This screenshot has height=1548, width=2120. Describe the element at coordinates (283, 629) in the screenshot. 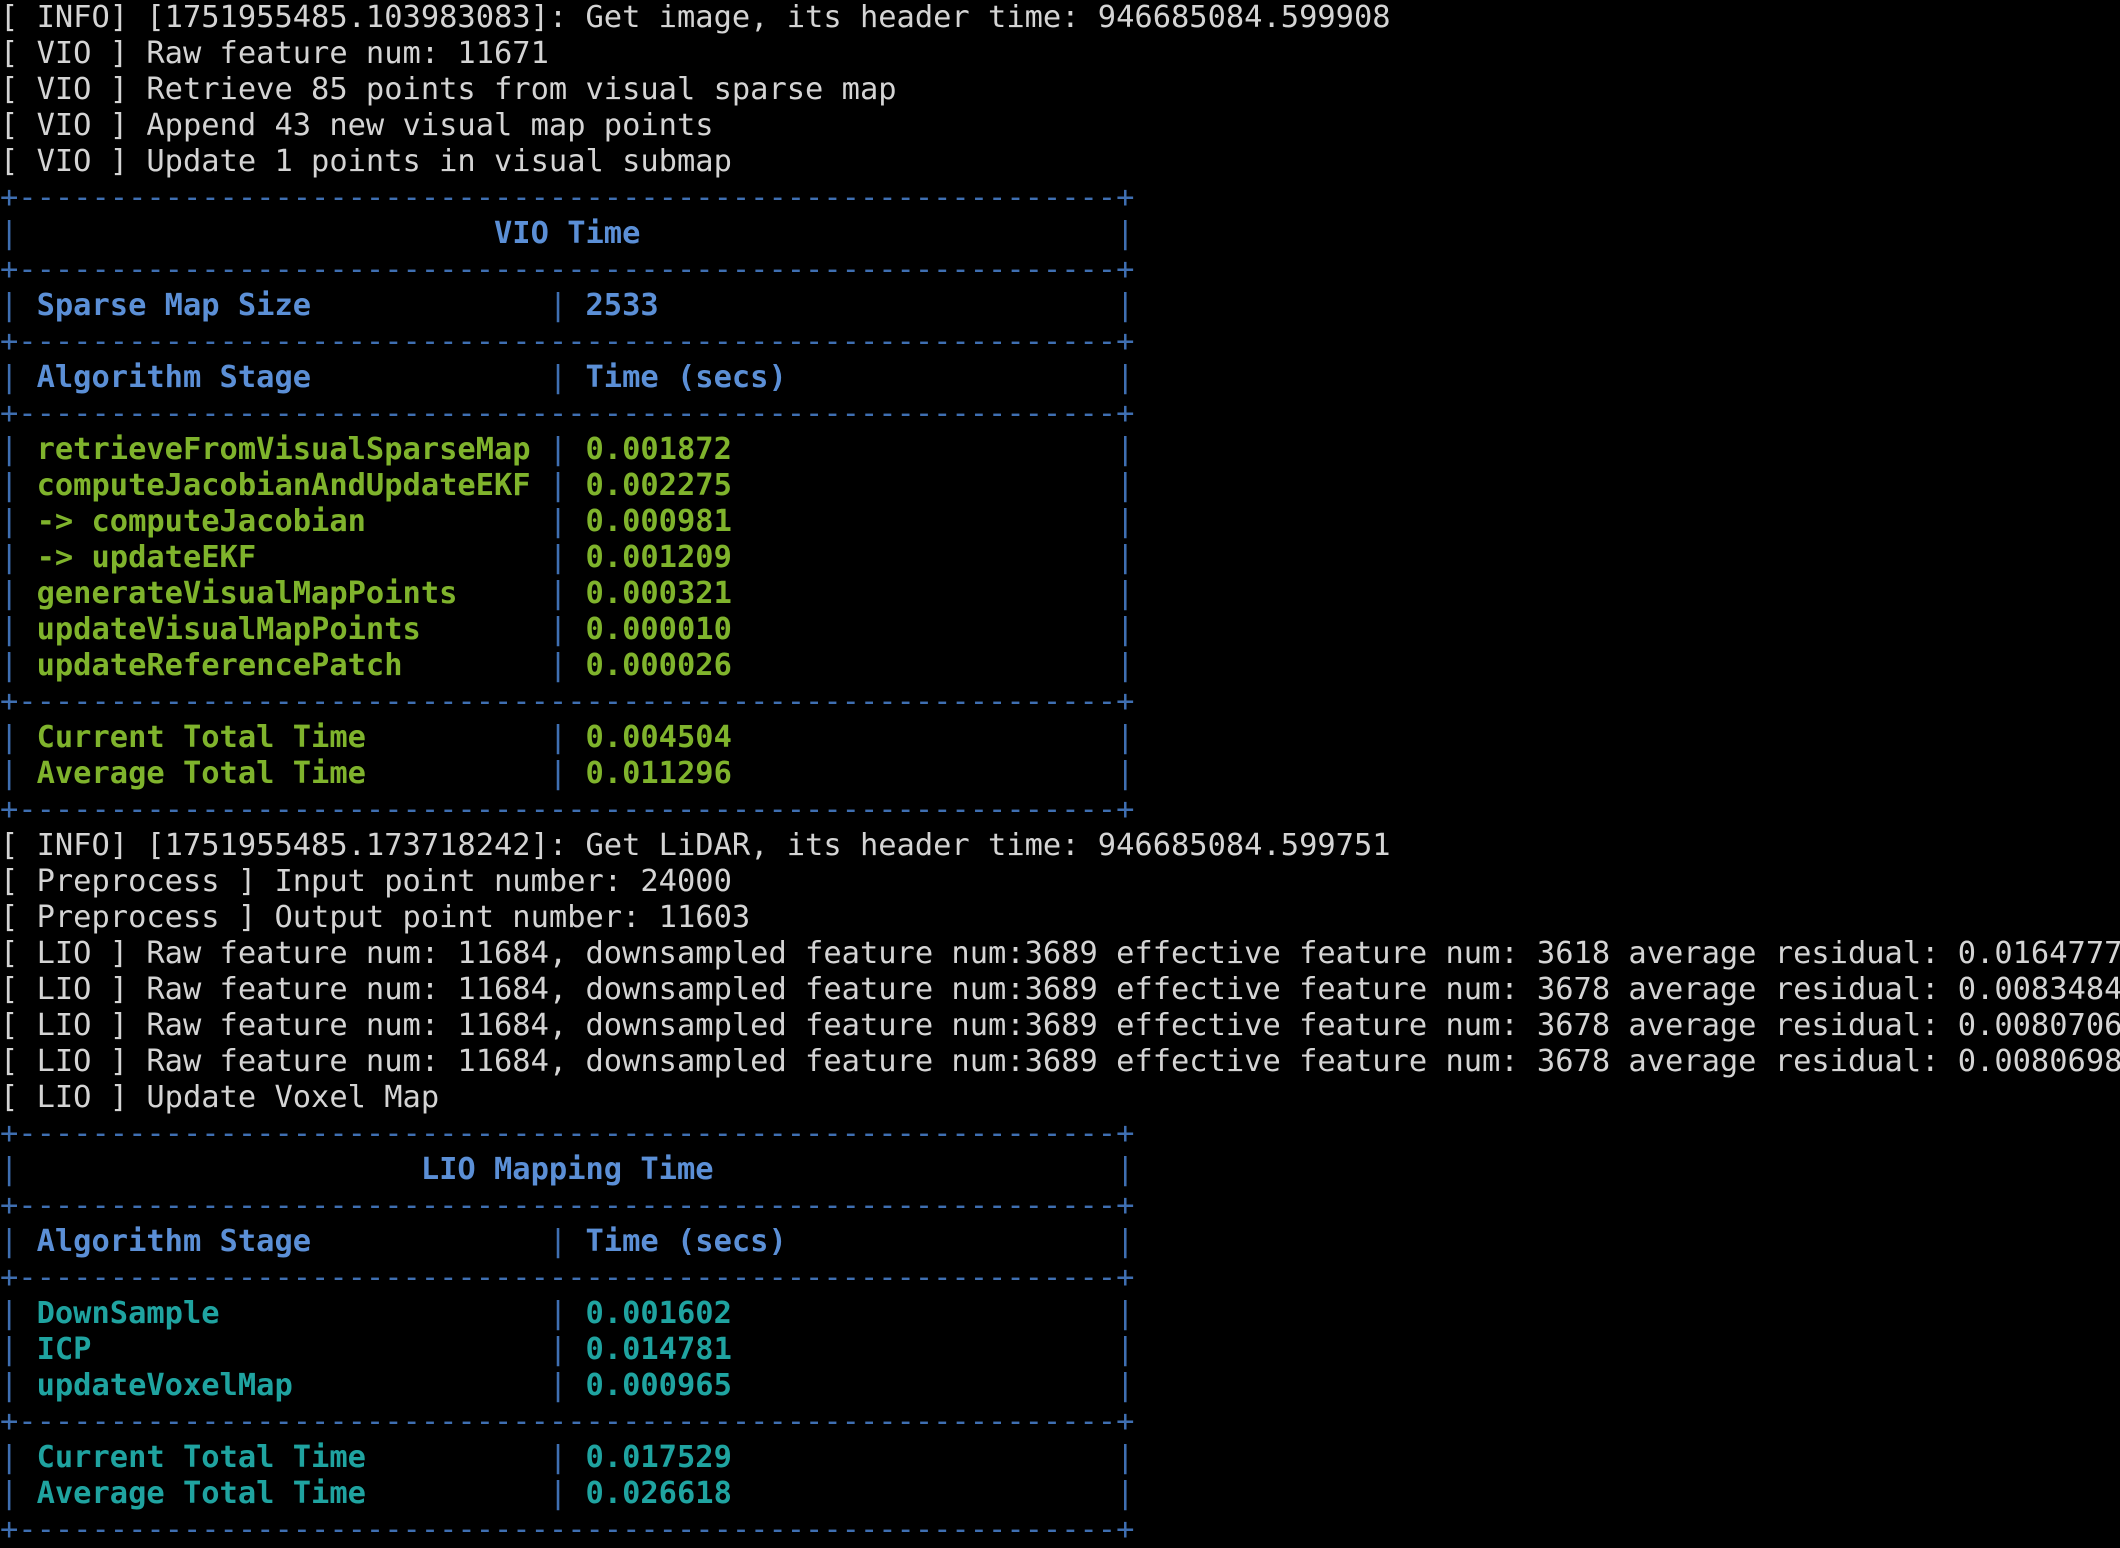

I see `vio-stage-row-stage: updateVisualMapPoints` at that location.